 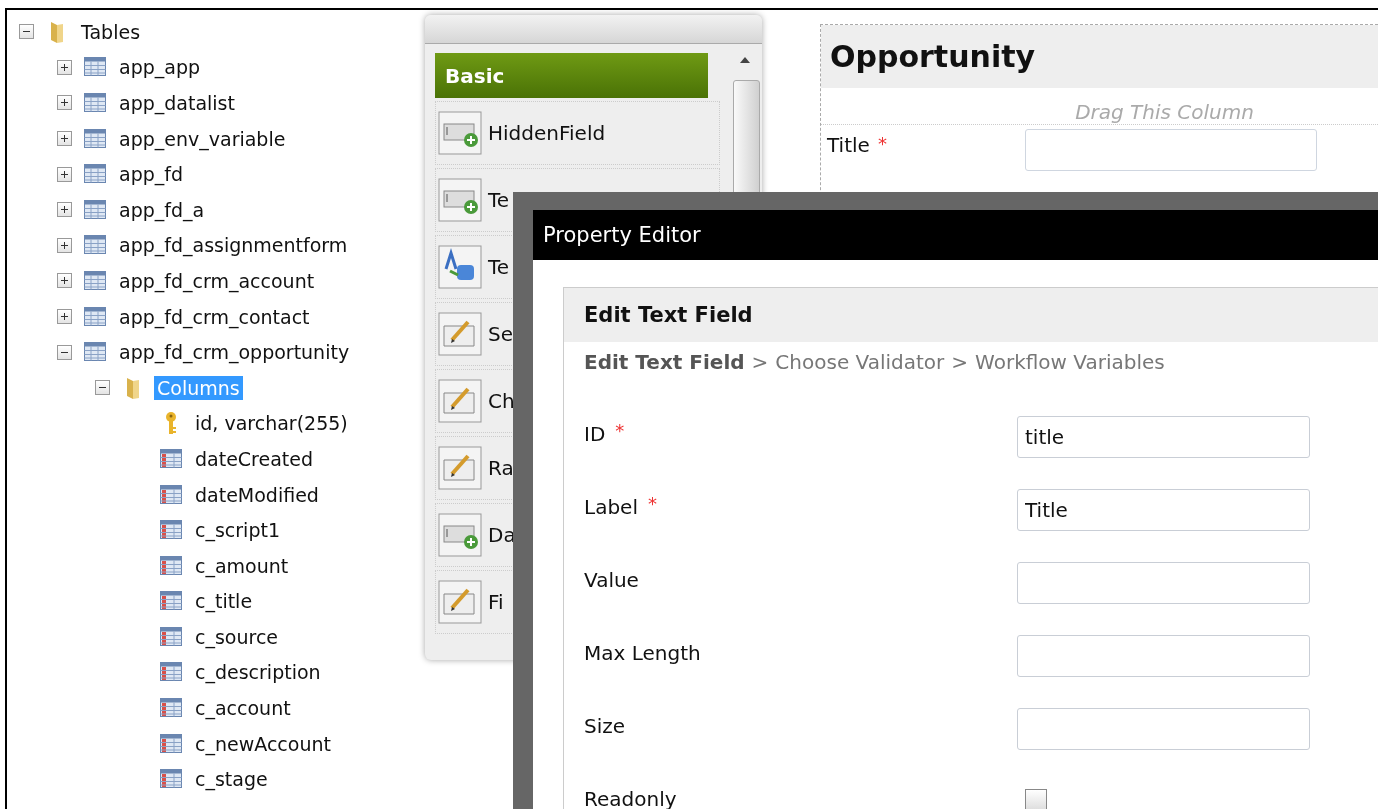 What do you see at coordinates (848, 145) in the screenshot?
I see `field-label: Title` at bounding box center [848, 145].